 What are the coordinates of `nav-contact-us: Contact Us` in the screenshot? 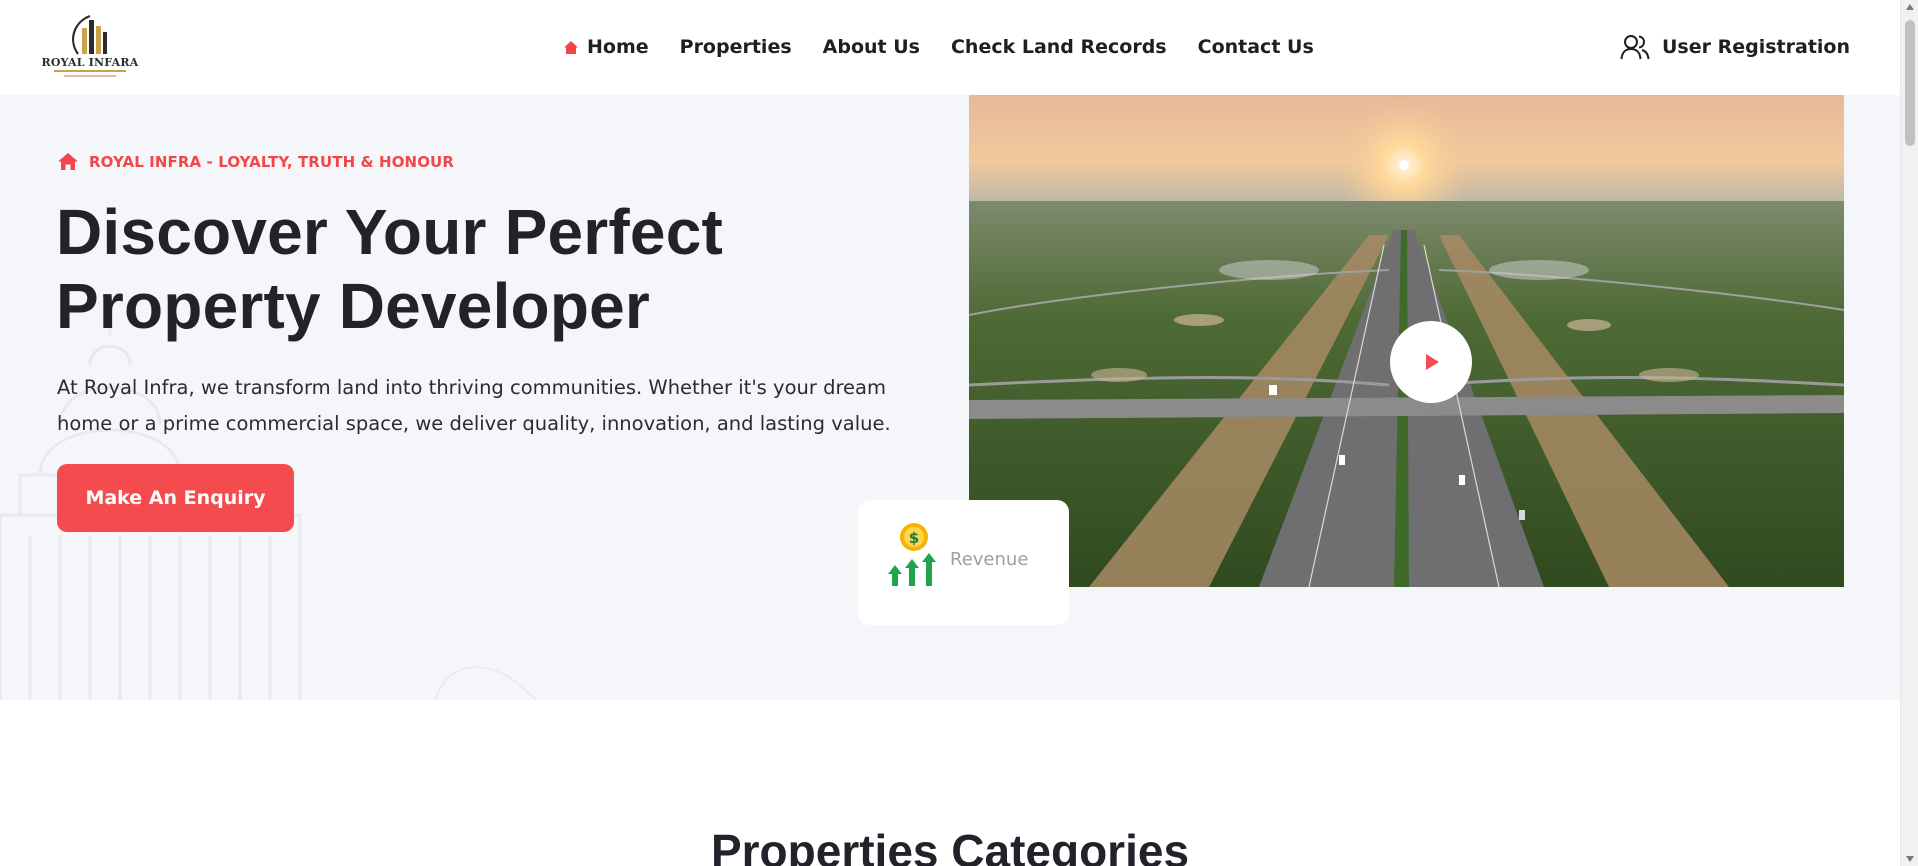 It's located at (1256, 47).